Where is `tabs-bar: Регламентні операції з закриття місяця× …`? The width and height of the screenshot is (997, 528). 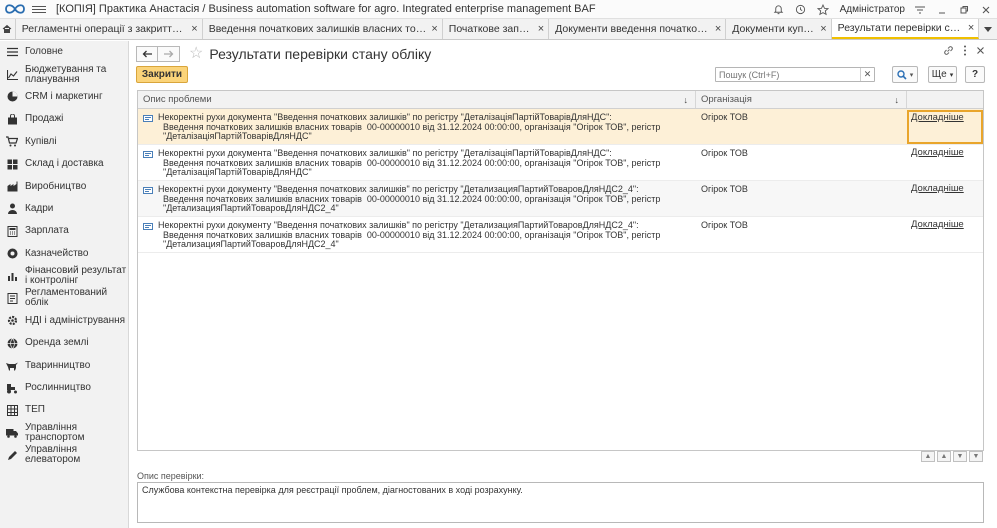
tabs-bar: Регламентні операції з закриття місяця× … is located at coordinates (498, 29).